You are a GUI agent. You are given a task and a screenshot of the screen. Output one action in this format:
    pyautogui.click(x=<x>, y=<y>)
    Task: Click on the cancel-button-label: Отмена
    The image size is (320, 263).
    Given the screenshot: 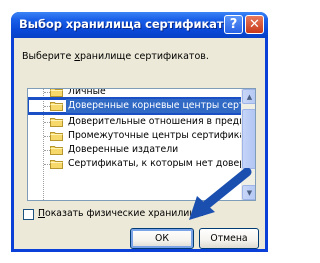 What is the action you would take?
    pyautogui.click(x=229, y=238)
    